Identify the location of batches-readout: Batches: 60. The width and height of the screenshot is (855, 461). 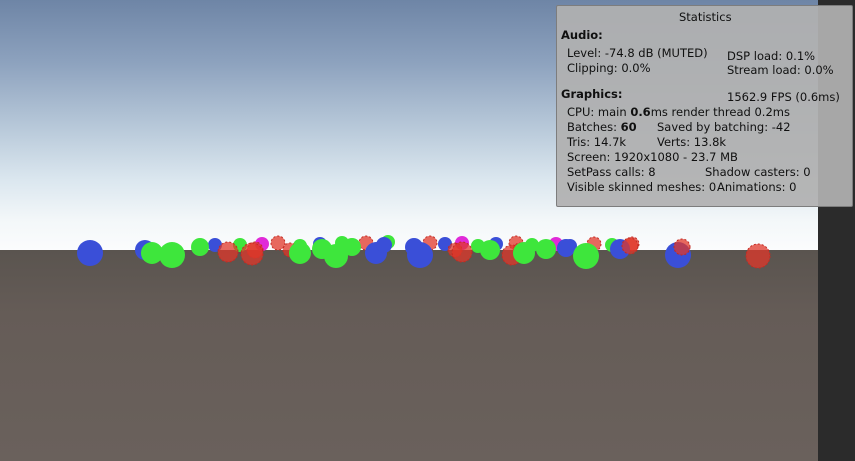
(602, 127).